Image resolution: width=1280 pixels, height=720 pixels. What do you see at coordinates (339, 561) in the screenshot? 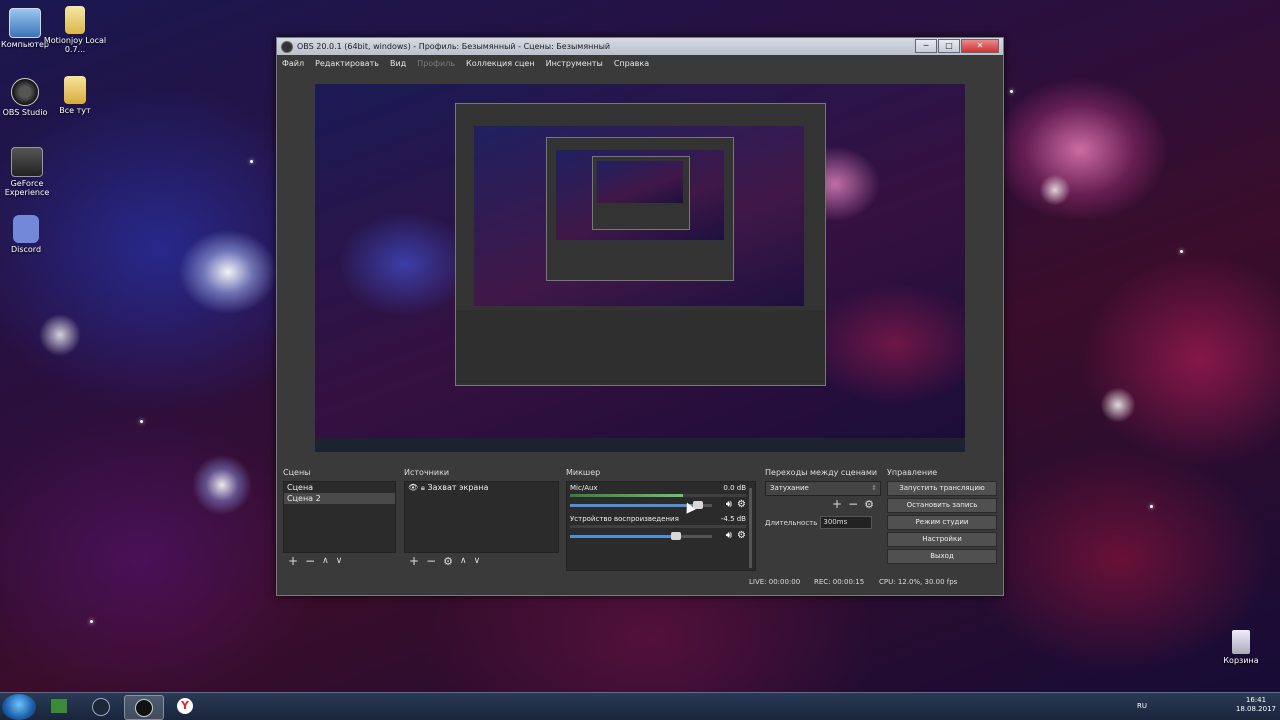
I see `scene-down-button: ∨` at bounding box center [339, 561].